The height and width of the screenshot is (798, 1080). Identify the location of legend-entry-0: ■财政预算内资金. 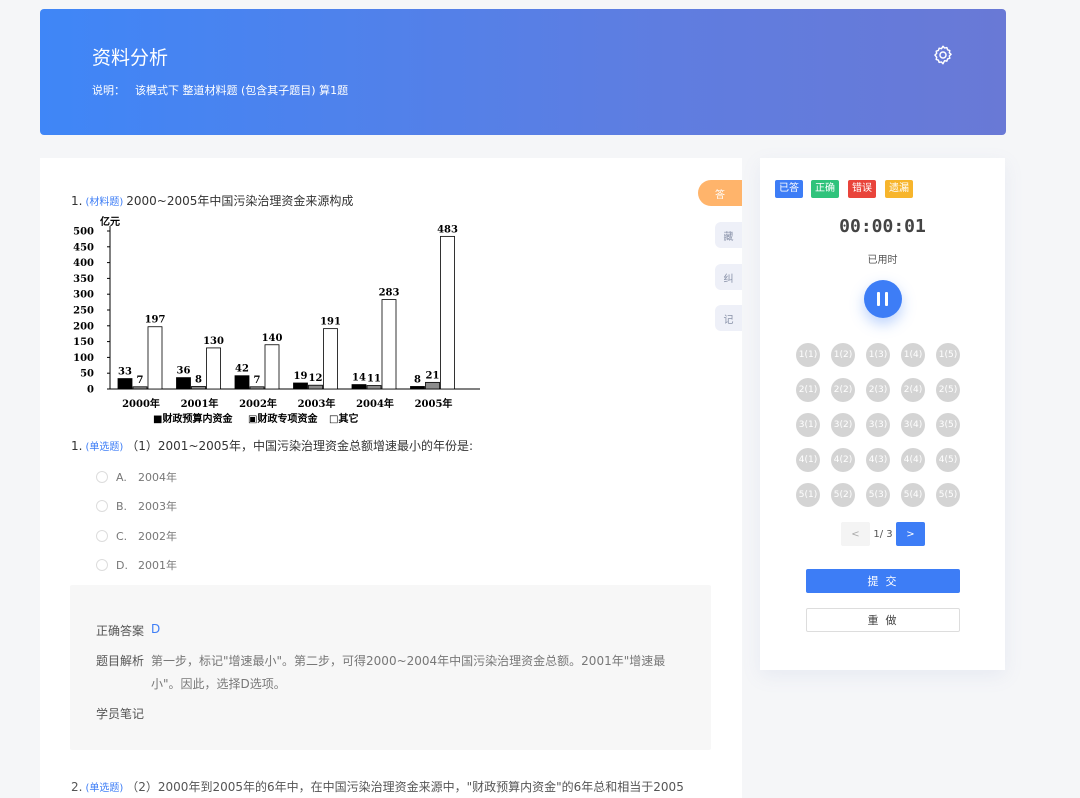
(193, 418).